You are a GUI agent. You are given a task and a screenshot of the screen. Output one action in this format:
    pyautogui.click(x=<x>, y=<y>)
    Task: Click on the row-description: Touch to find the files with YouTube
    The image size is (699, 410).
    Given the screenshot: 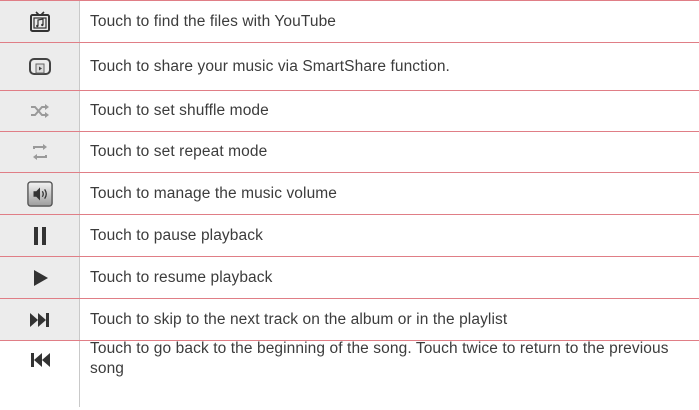 What is the action you would take?
    pyautogui.click(x=213, y=21)
    